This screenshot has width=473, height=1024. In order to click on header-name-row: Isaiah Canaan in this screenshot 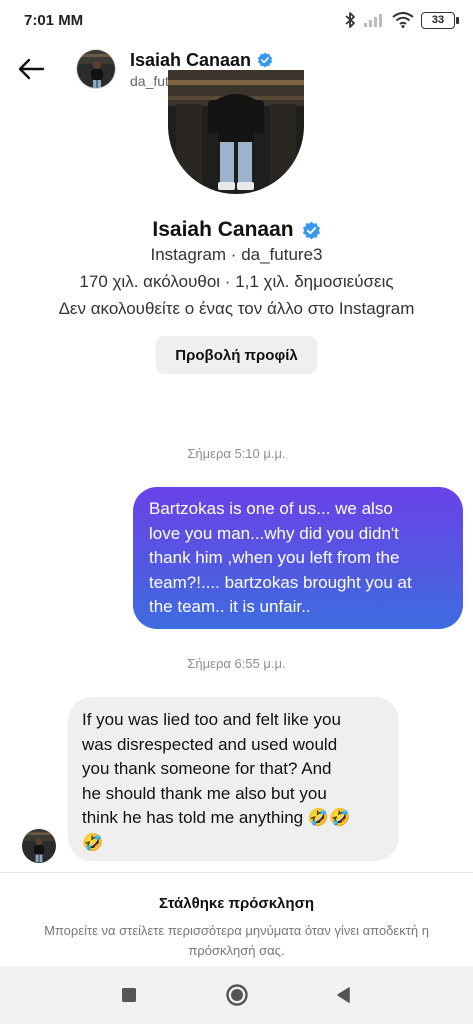, I will do `click(201, 60)`.